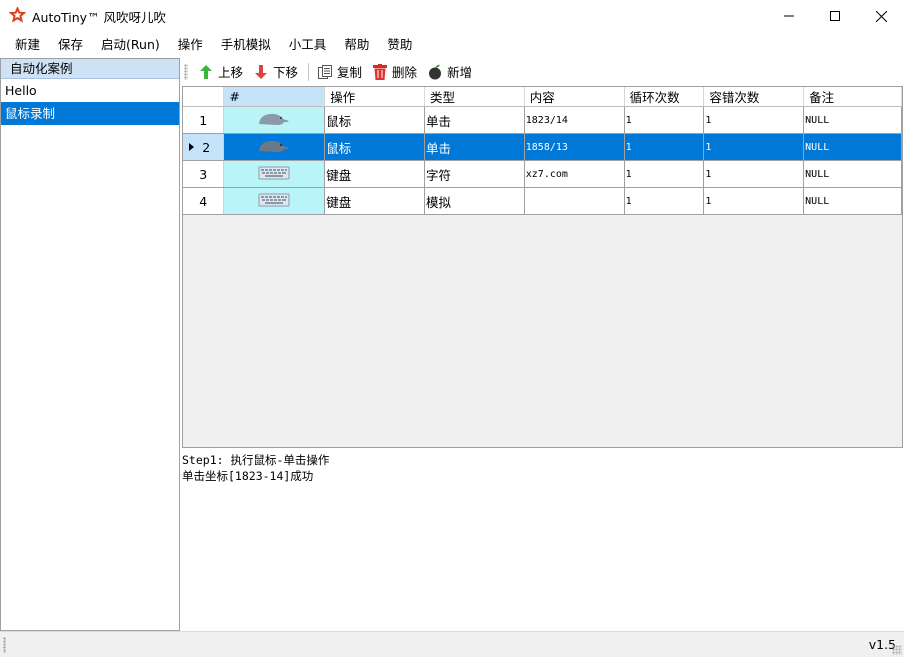  What do you see at coordinates (17, 14) in the screenshot?
I see `app-logo-icon` at bounding box center [17, 14].